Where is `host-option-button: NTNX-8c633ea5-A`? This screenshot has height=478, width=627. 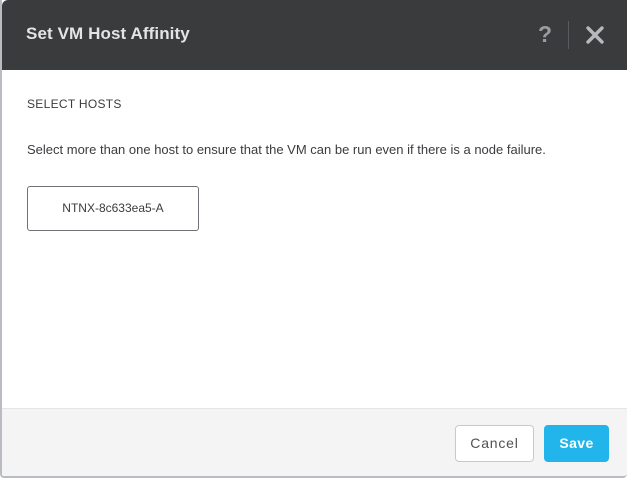
host-option-button: NTNX-8c633ea5-A is located at coordinates (113, 208).